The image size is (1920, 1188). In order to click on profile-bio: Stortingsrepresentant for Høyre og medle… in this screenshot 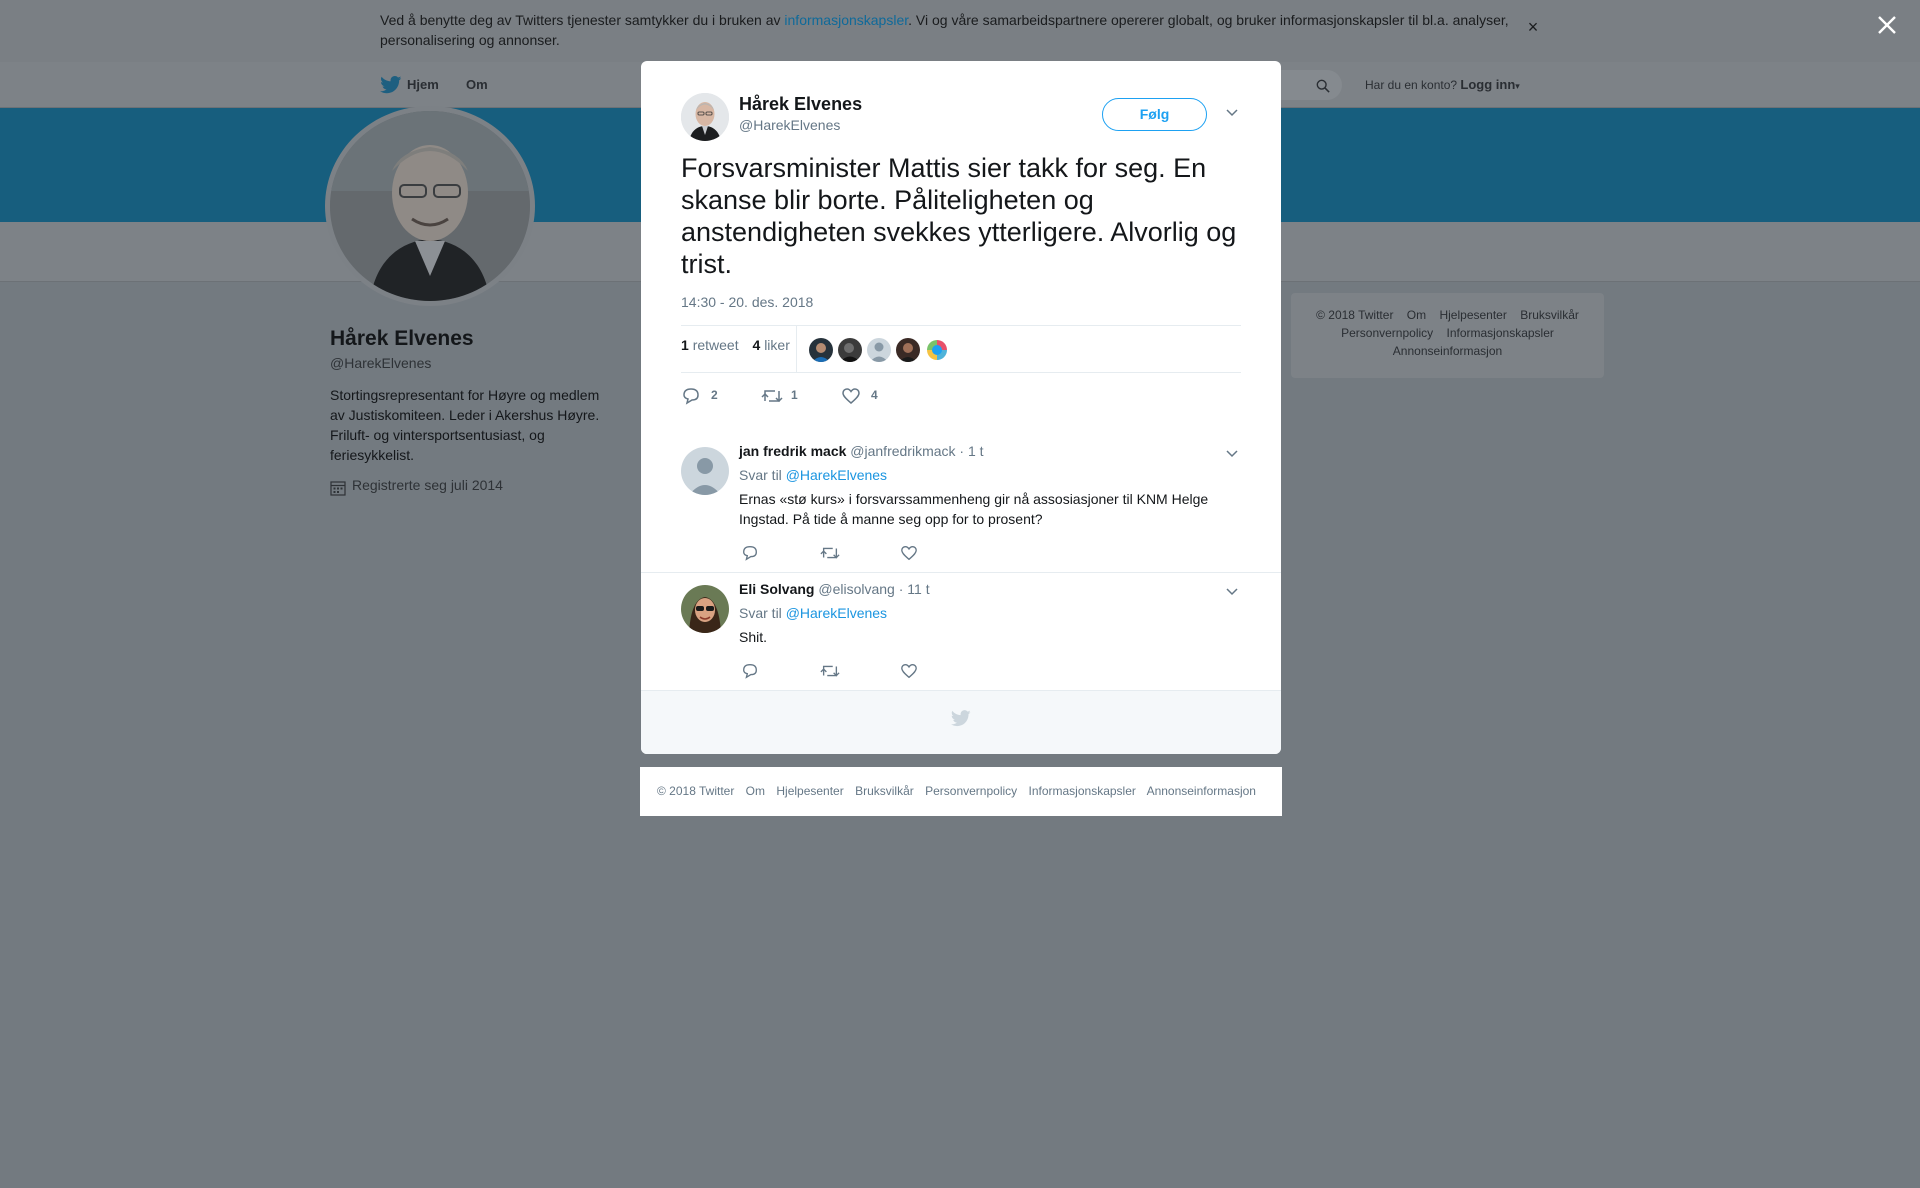, I will do `click(465, 425)`.